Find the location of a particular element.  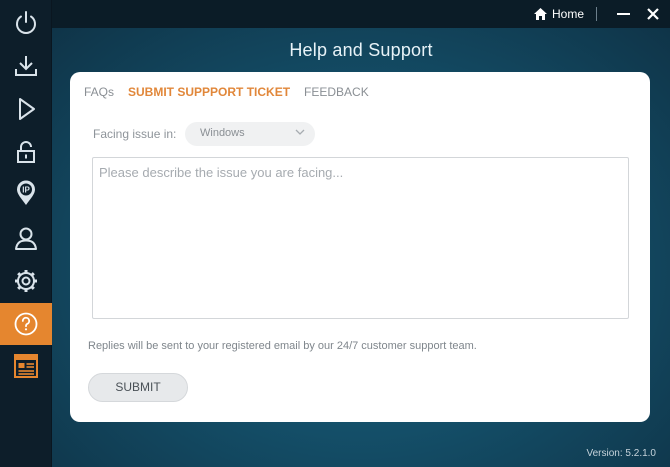

ip-location-icon: IP is located at coordinates (26, 192).